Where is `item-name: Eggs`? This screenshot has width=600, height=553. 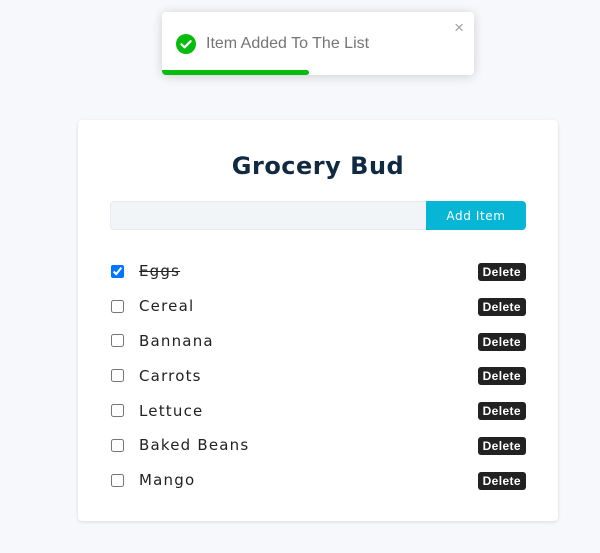 item-name: Eggs is located at coordinates (160, 271).